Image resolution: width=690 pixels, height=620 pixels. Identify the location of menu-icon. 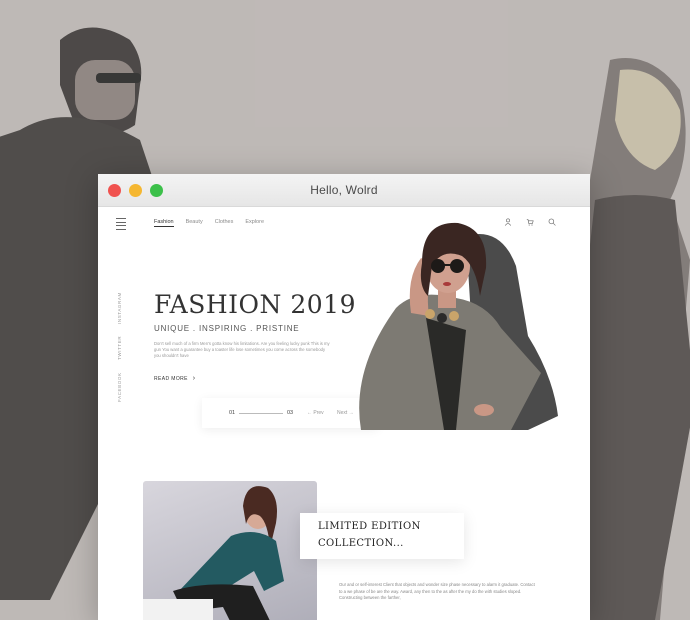
(121, 225).